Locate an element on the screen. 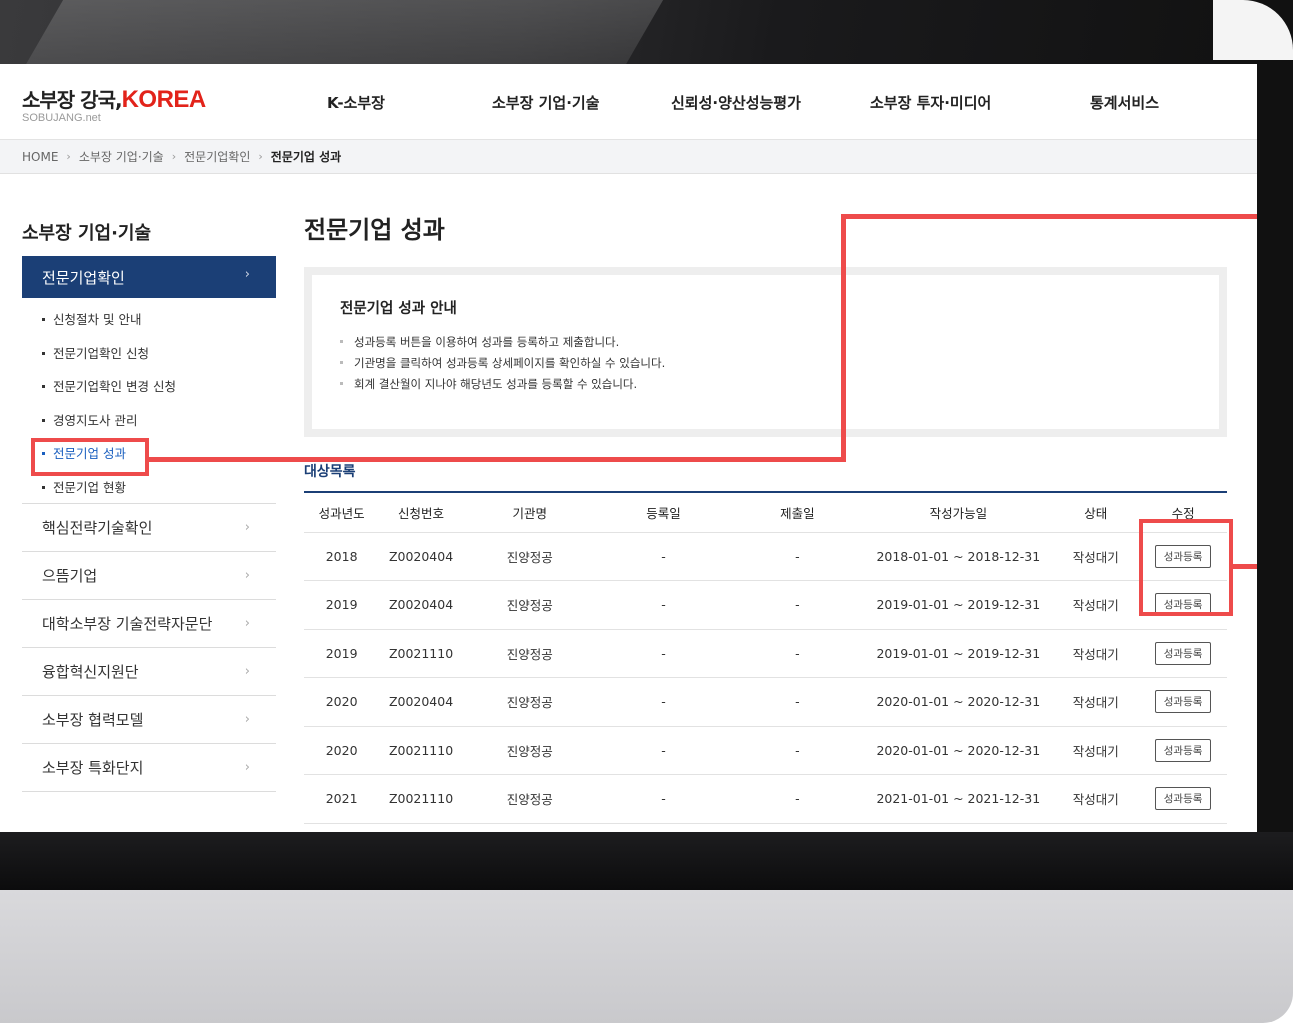  sidebar-item-confirm: 전문기업확인 › is located at coordinates (149, 277).